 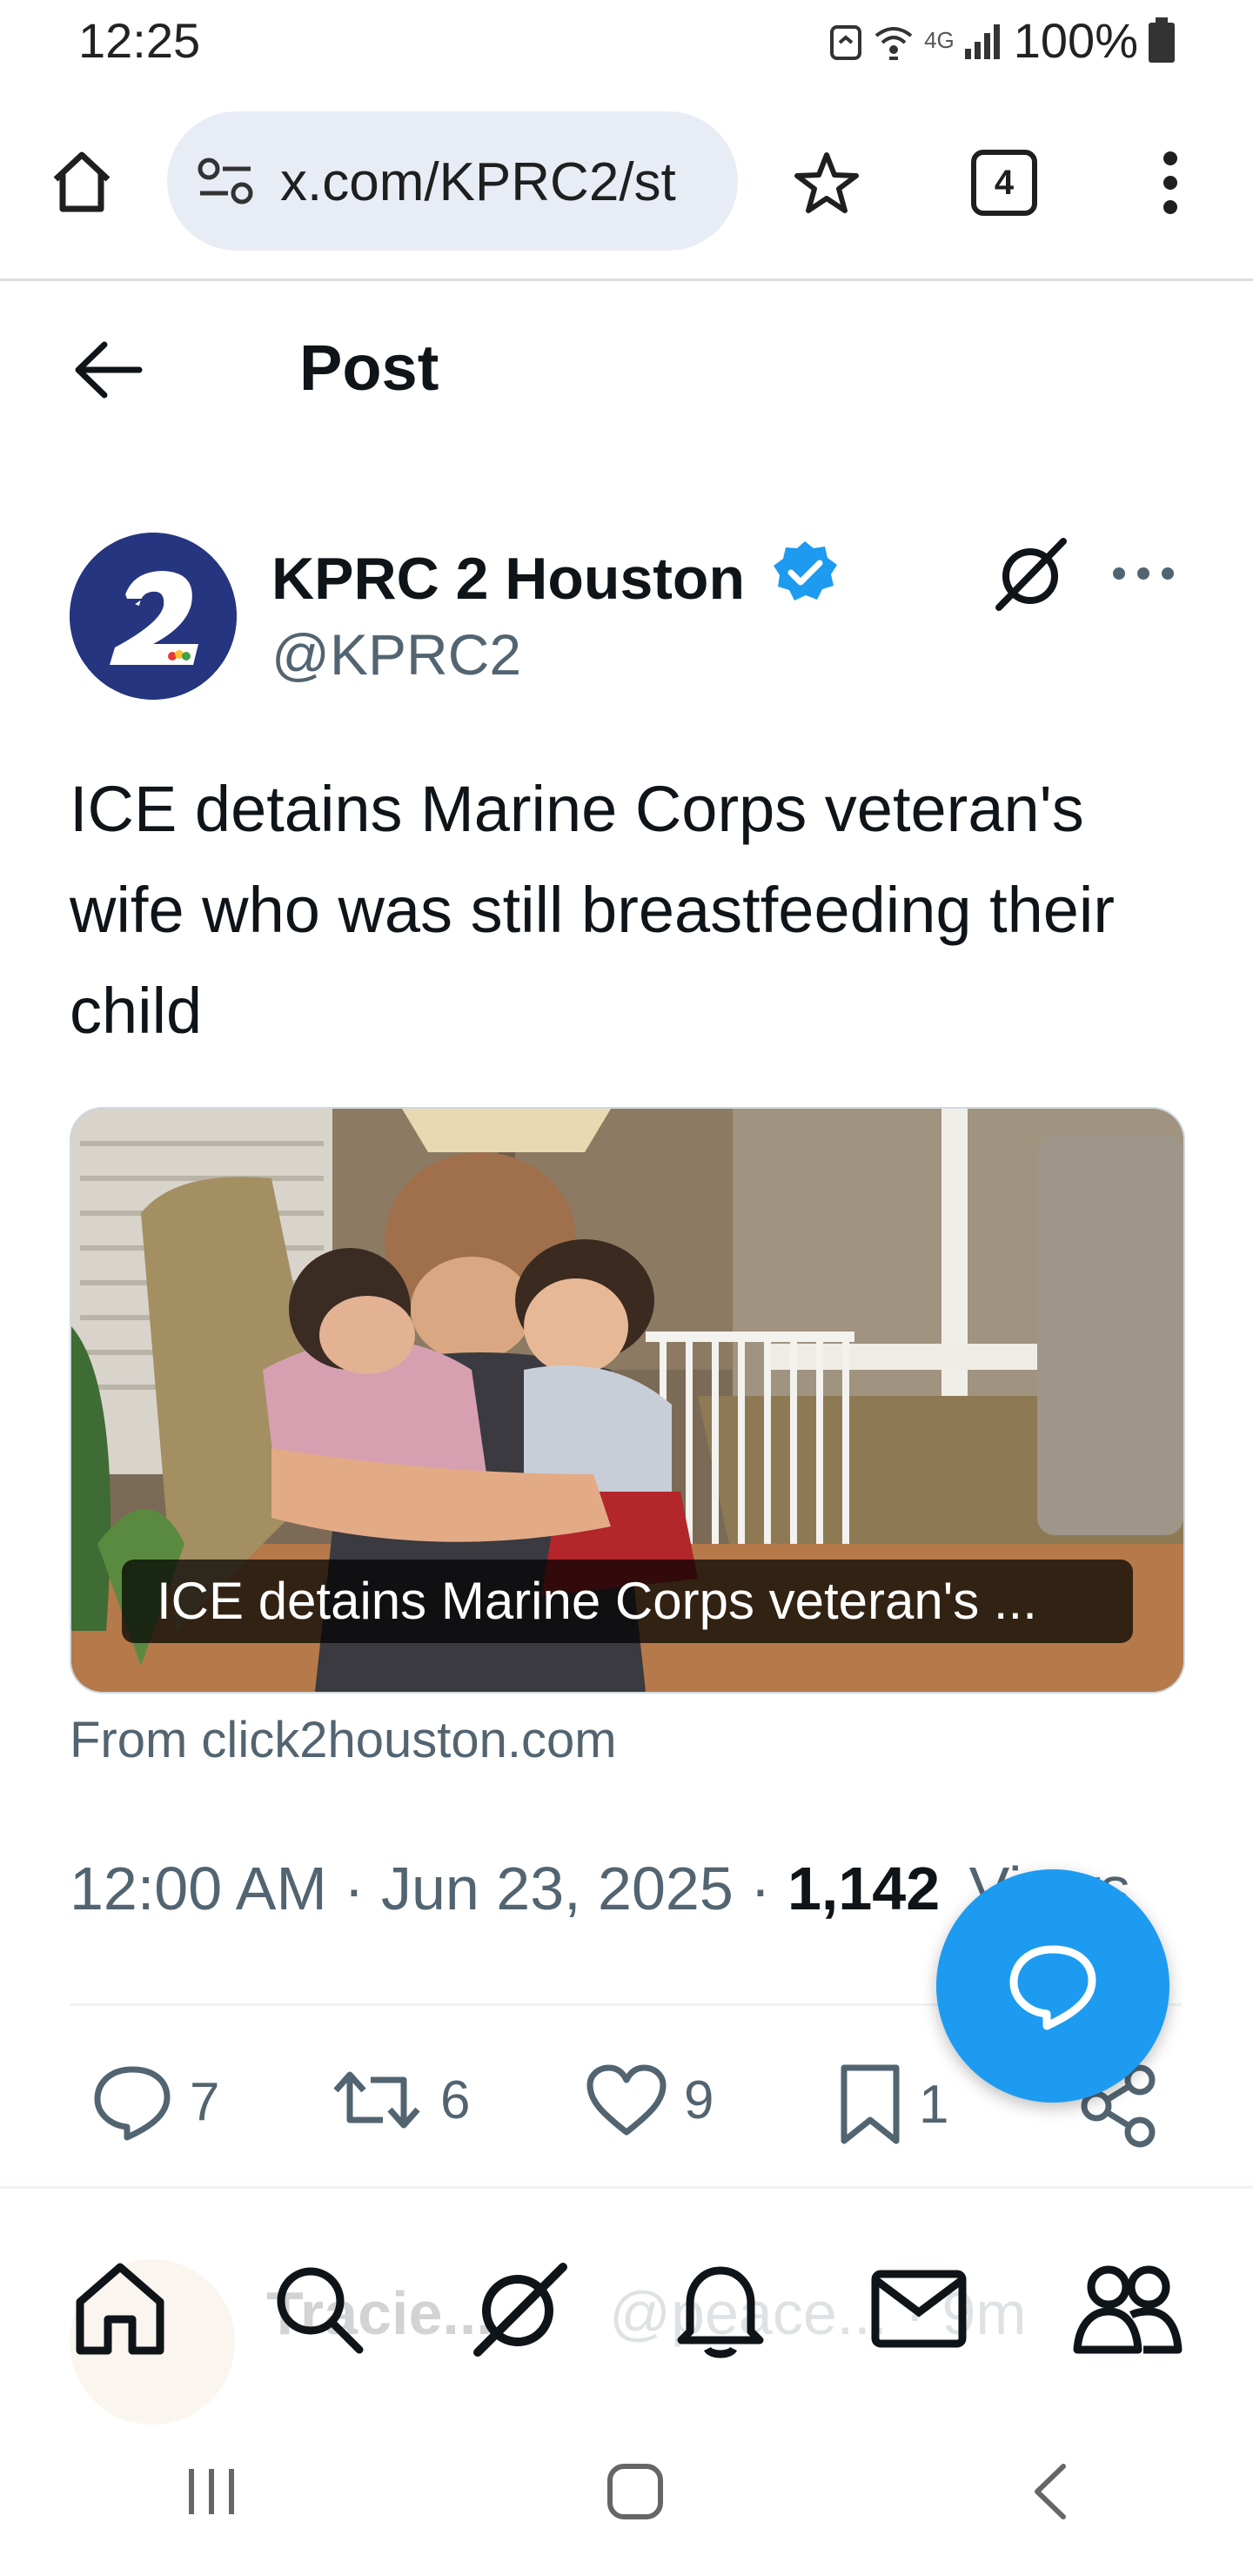 I want to click on reply-button: 7, so click(x=154, y=2102).